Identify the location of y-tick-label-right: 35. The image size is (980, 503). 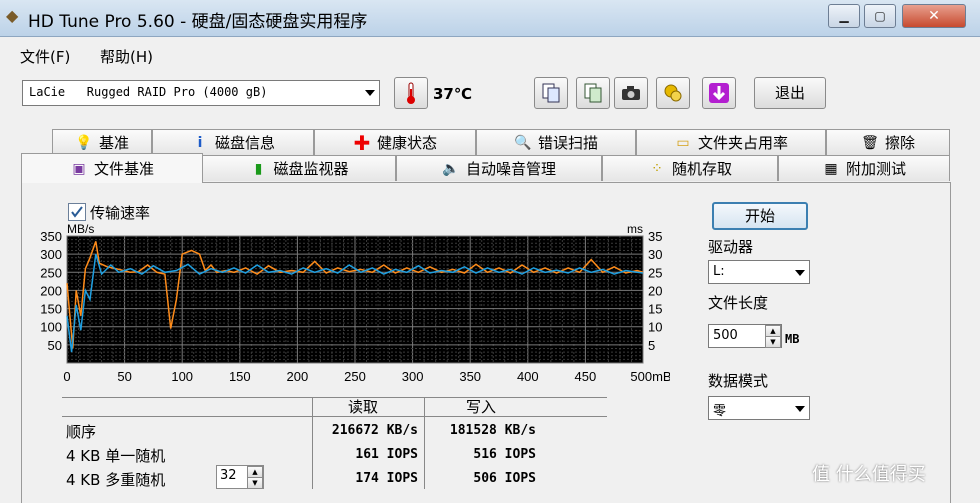
(655, 236).